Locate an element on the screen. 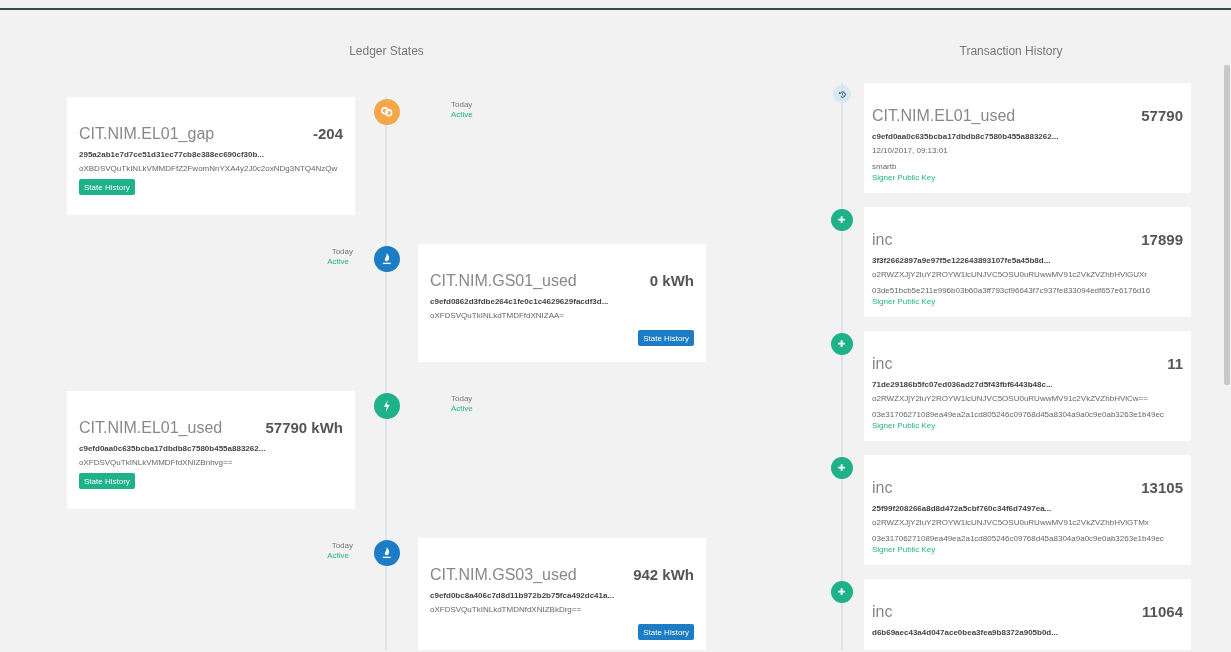 The image size is (1231, 652). payload-text: o2RWZXJjY2luY2ROYW1lcUNJVC5OSU0uRUwwMV91c2VkZVZhbHVlCw== is located at coordinates (1010, 398).